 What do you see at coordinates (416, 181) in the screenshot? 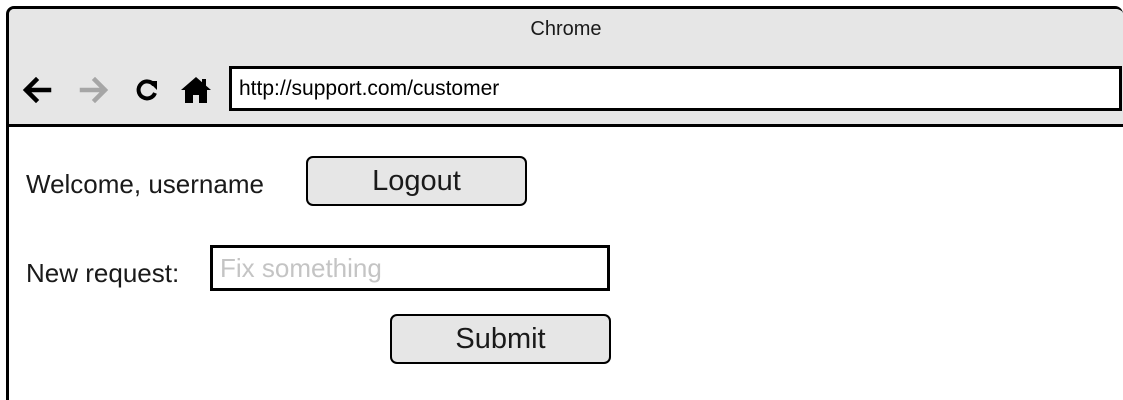
I see `logout-button: Logout` at bounding box center [416, 181].